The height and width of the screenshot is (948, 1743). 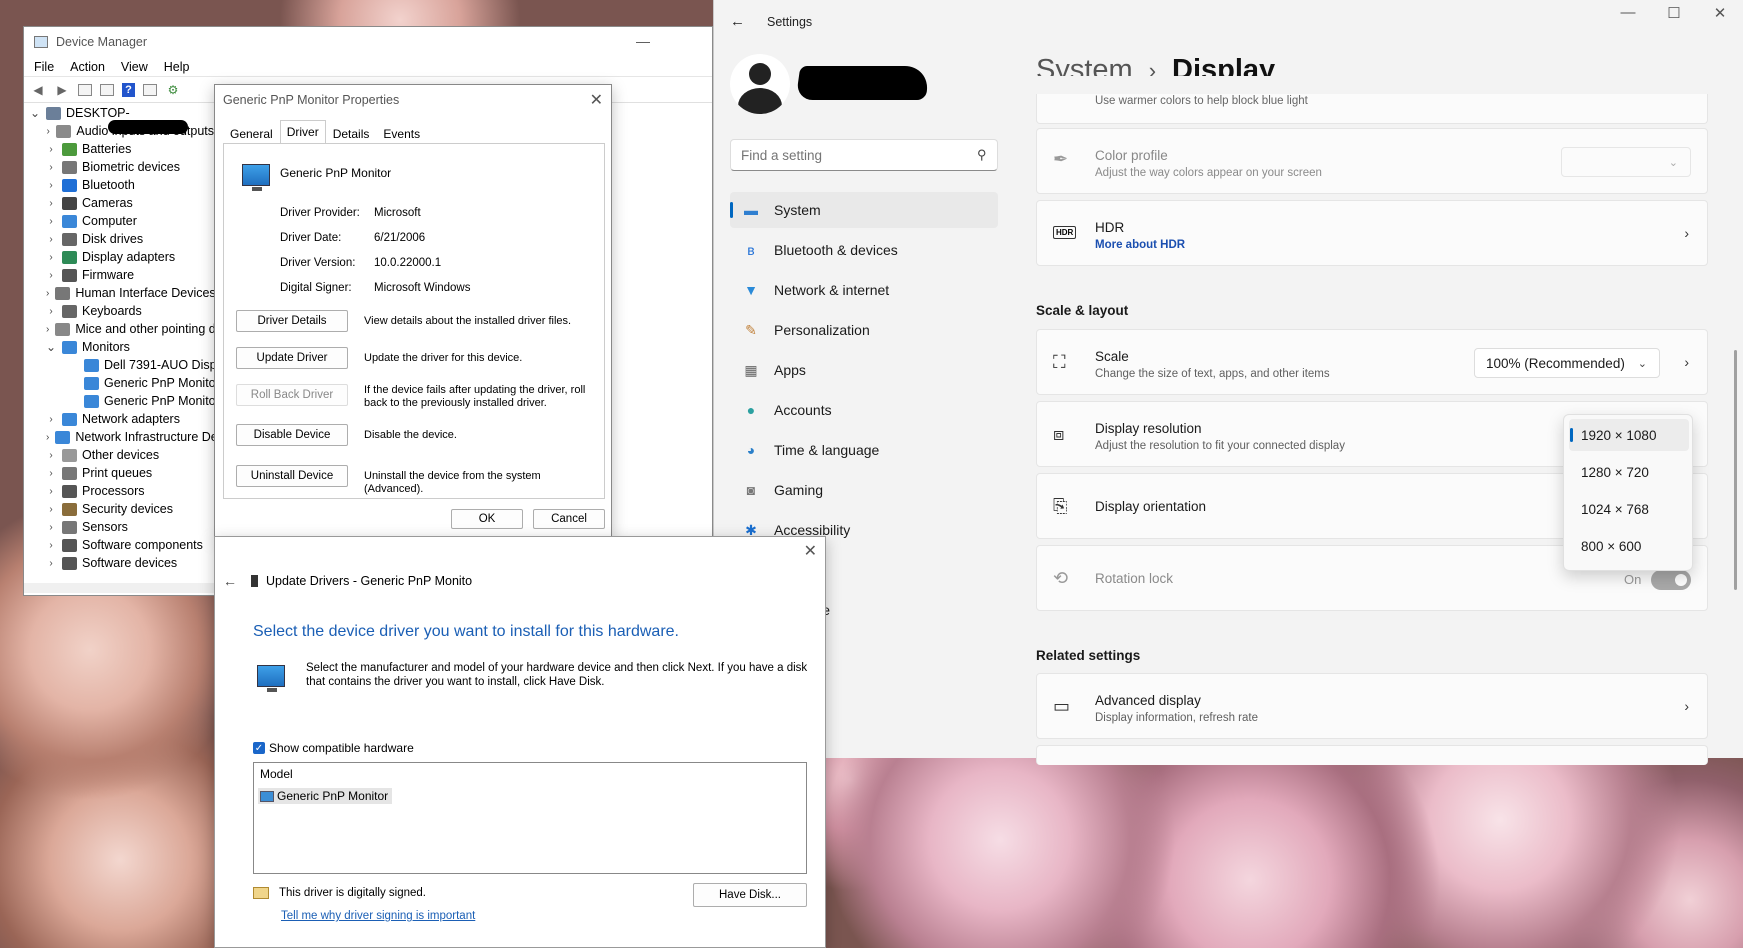 What do you see at coordinates (107, 89) in the screenshot?
I see `properties-icon` at bounding box center [107, 89].